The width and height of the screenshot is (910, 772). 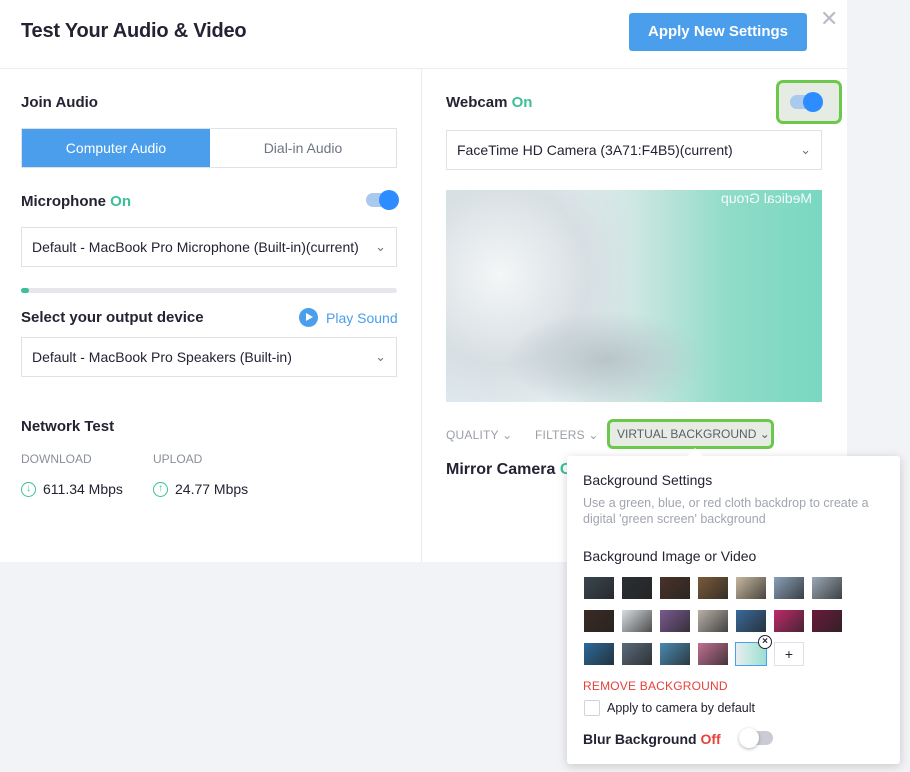 I want to click on webcam-label: Webcam On, so click(x=489, y=102).